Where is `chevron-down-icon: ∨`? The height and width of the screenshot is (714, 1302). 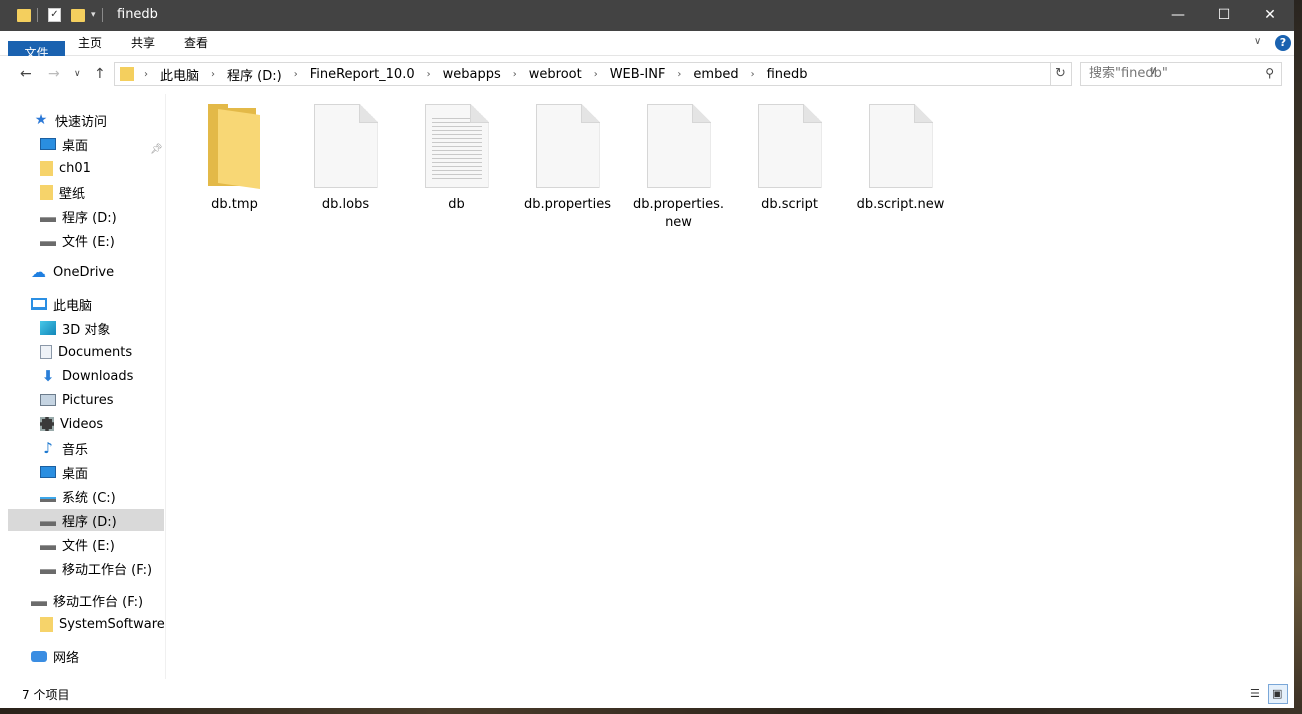 chevron-down-icon: ∨ is located at coordinates (1257, 41).